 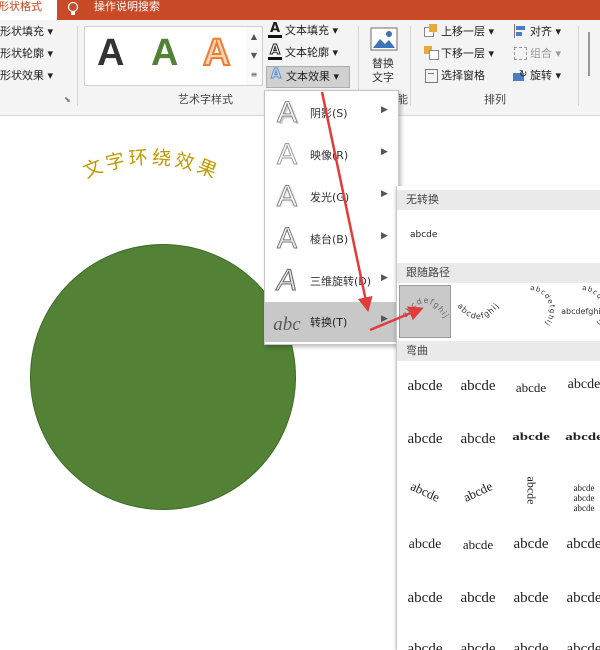 What do you see at coordinates (346, 202) in the screenshot?
I see `arrow-to-transform` at bounding box center [346, 202].